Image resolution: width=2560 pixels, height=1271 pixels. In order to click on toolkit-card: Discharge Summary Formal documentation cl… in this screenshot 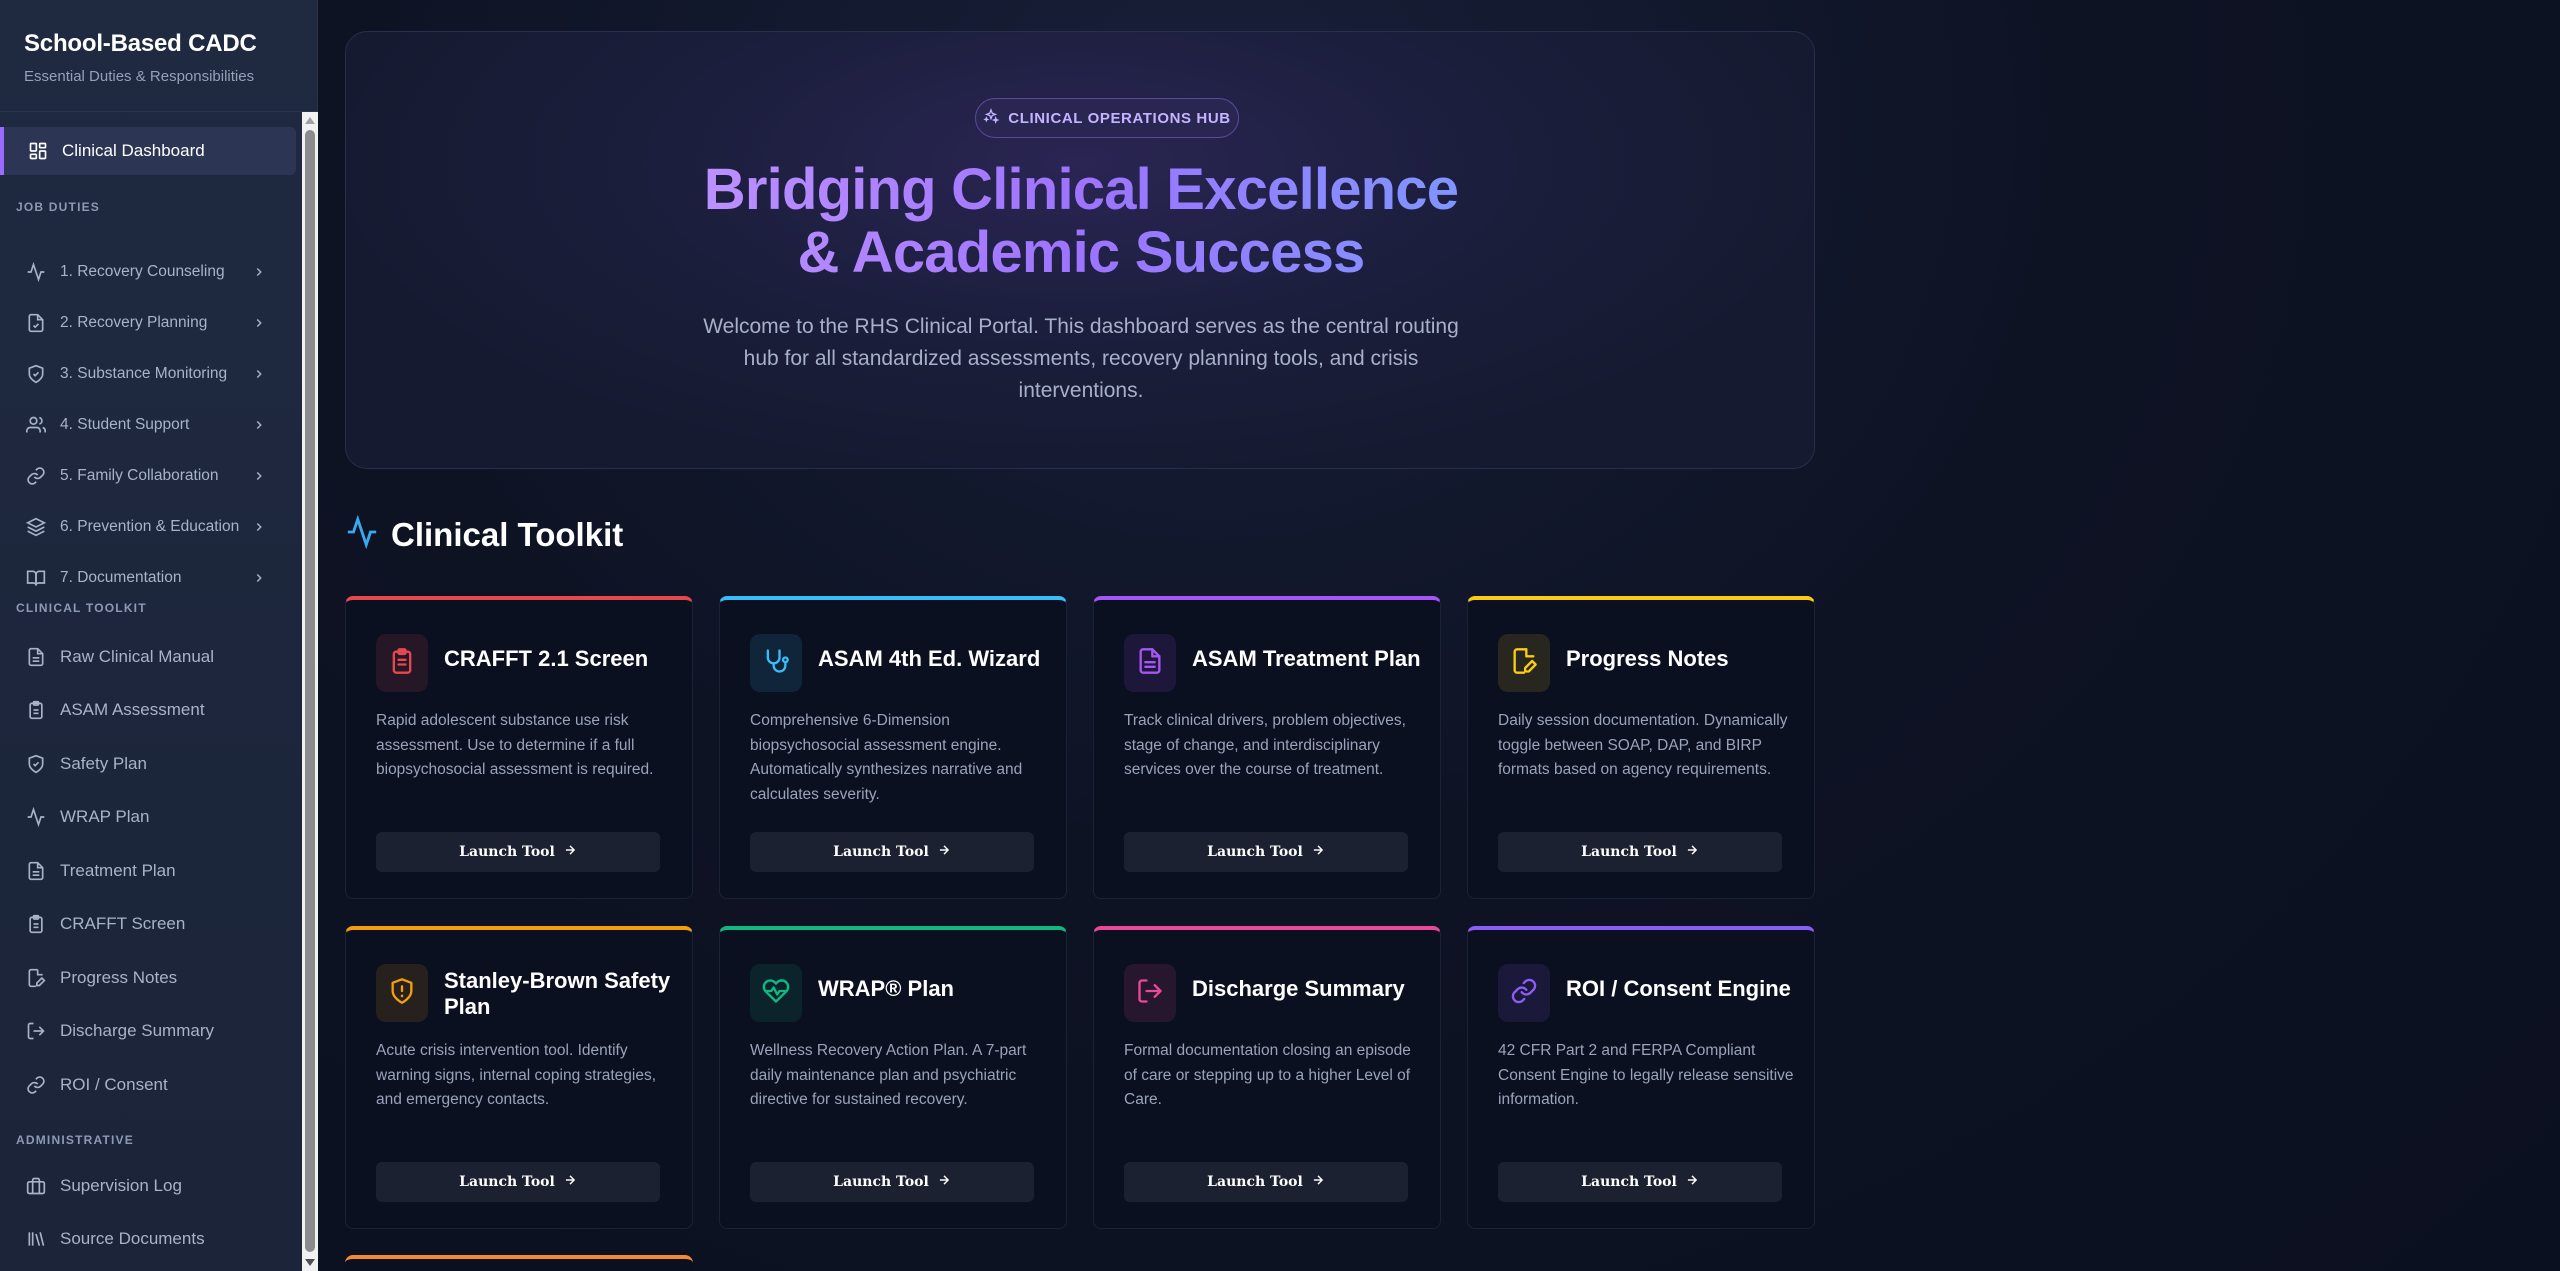, I will do `click(1267, 1077)`.